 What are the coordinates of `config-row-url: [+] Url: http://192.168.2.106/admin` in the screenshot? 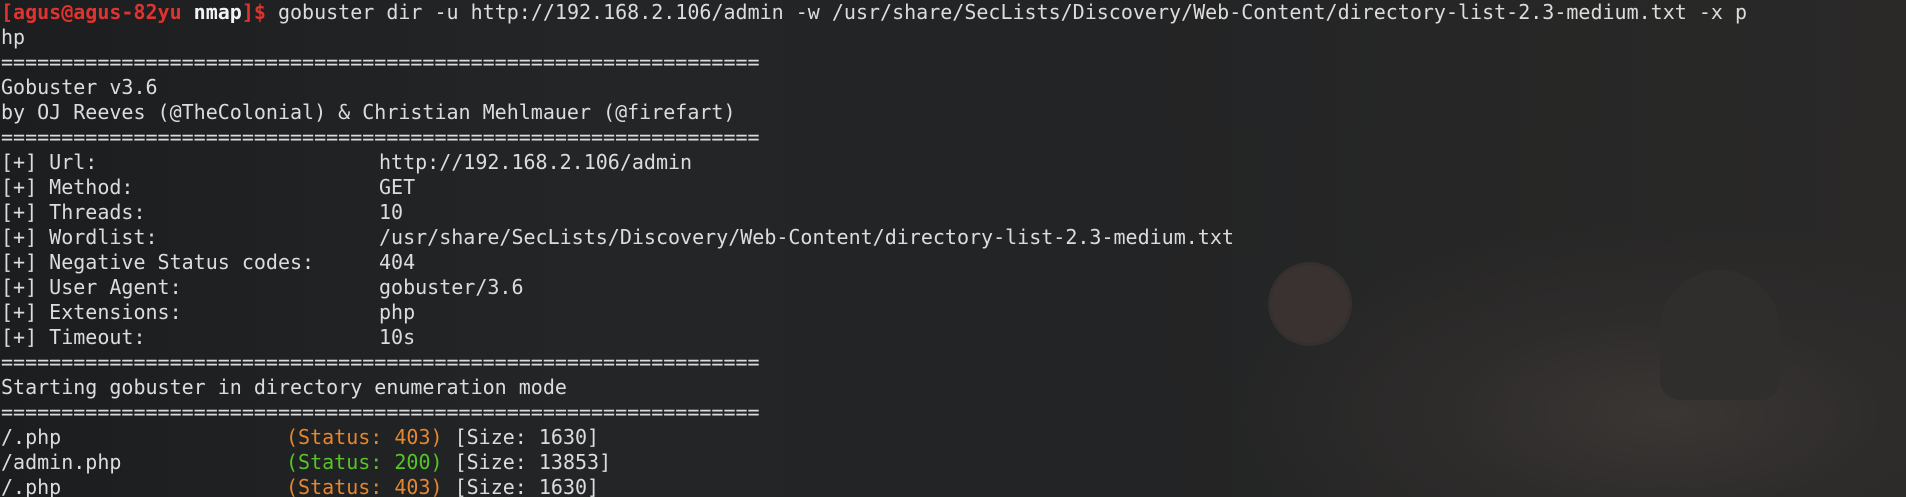 It's located at (874, 162).